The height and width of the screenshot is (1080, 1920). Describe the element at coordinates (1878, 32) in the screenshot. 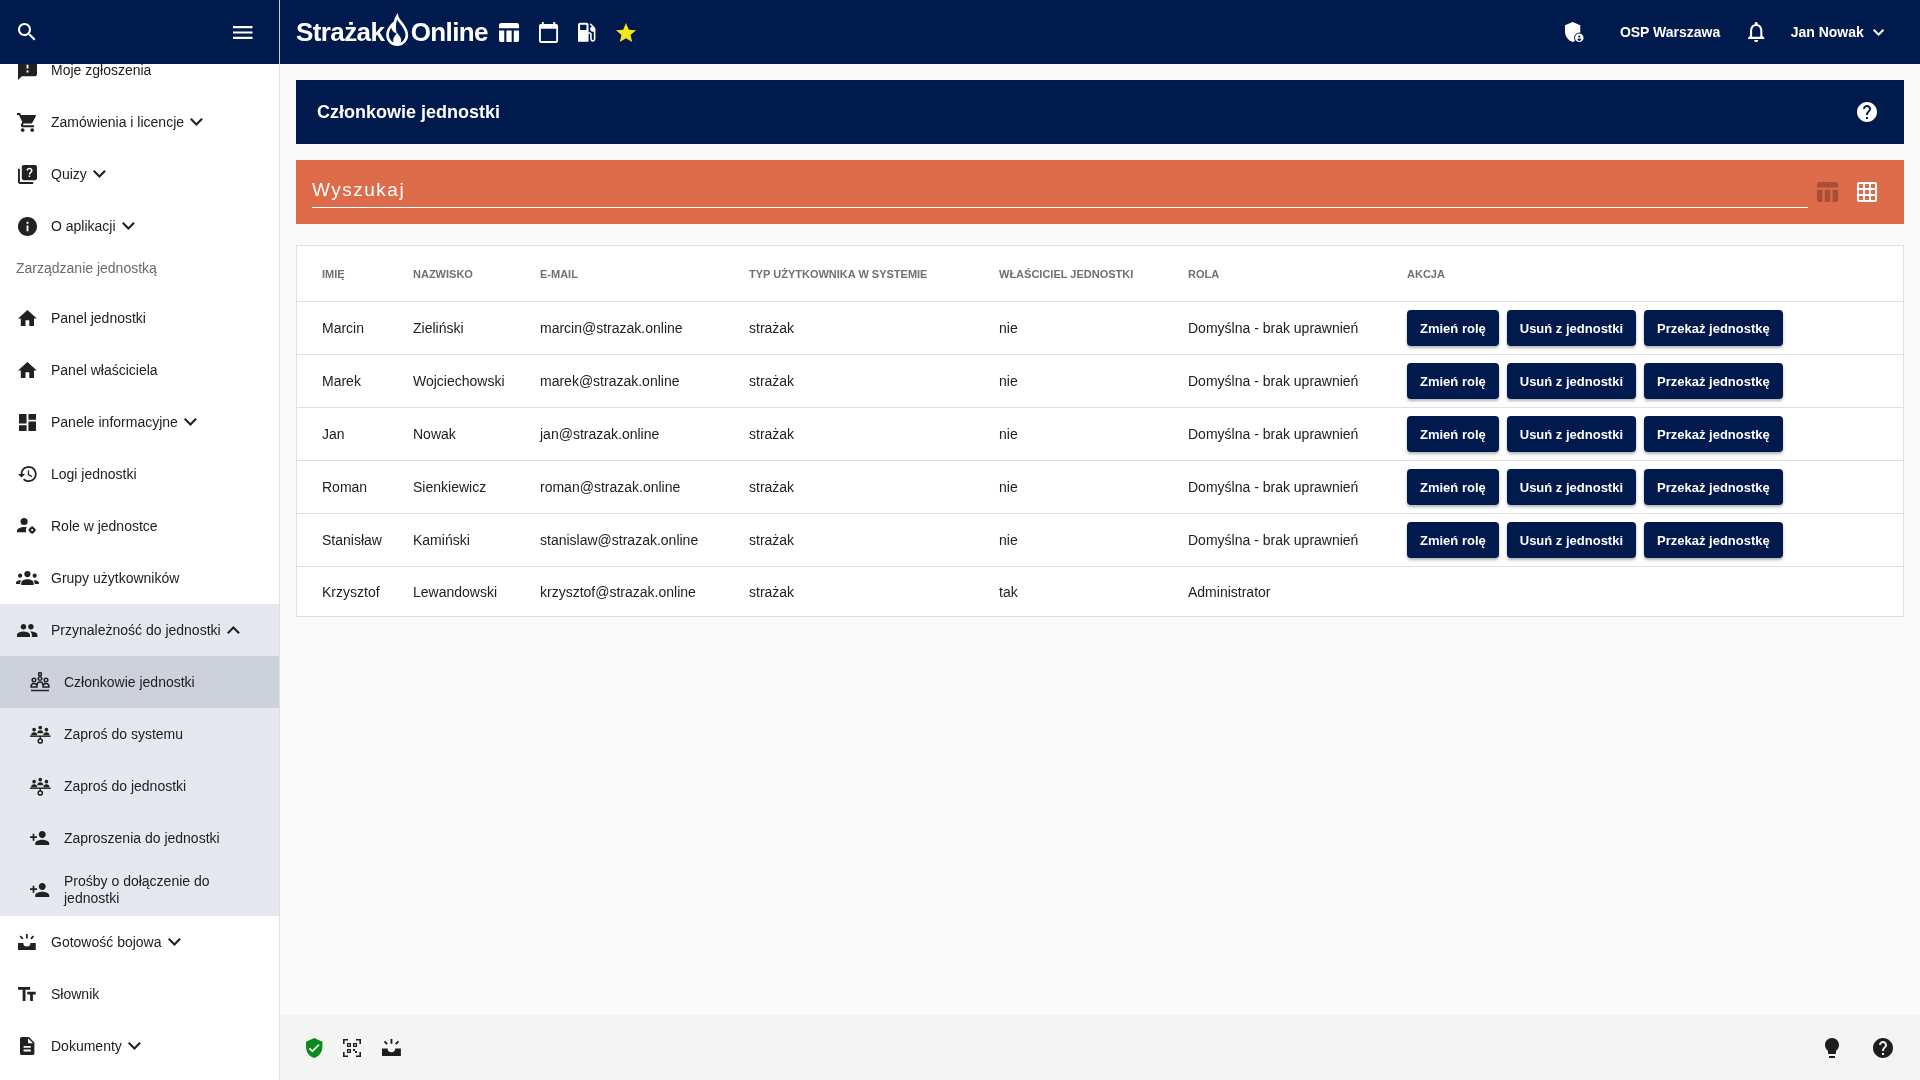

I see `caret-icon` at that location.